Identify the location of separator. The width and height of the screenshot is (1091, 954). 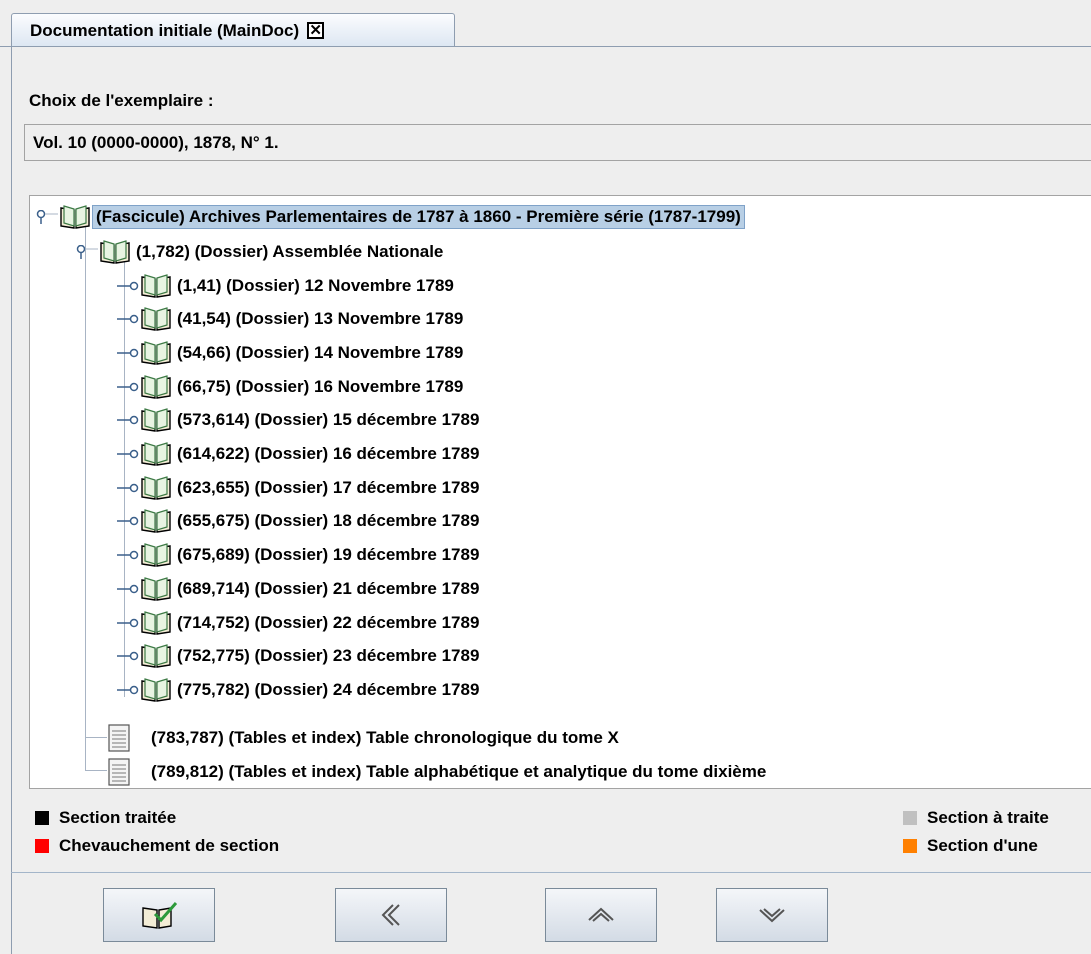
(551, 872).